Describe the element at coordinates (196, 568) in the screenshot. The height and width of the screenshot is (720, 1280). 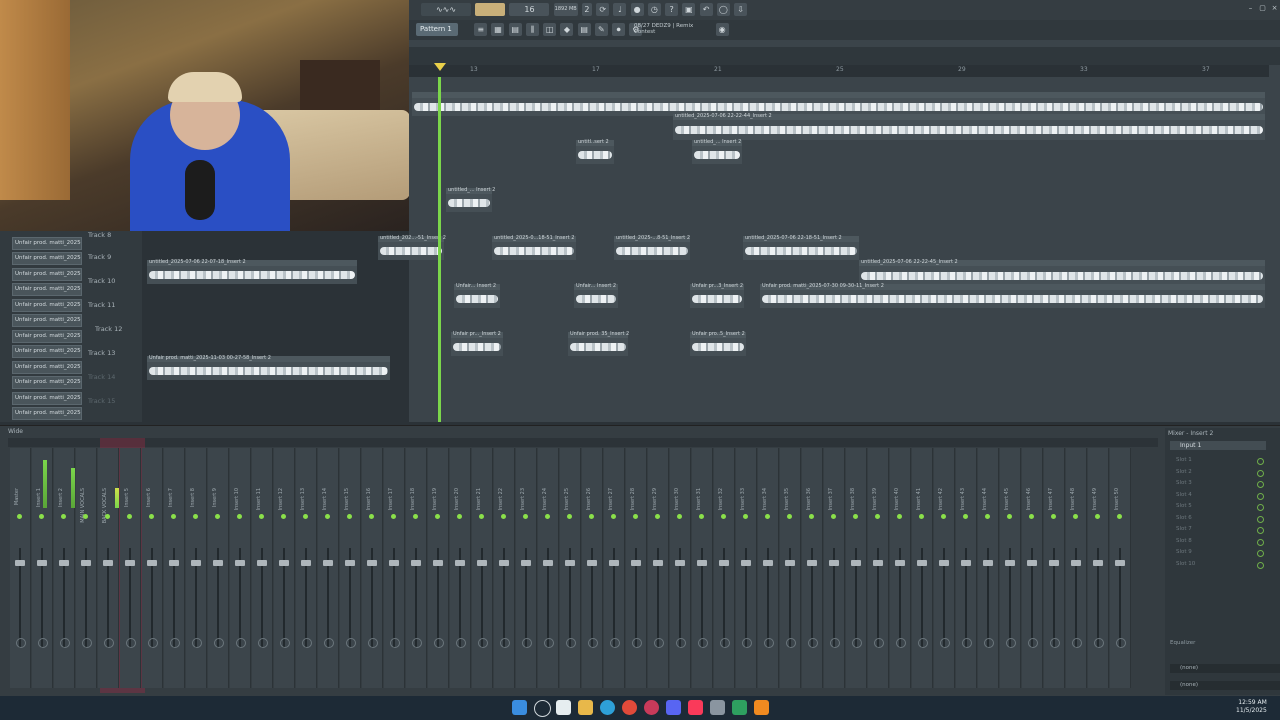
I see `mixer-strip: Insert 8` at that location.